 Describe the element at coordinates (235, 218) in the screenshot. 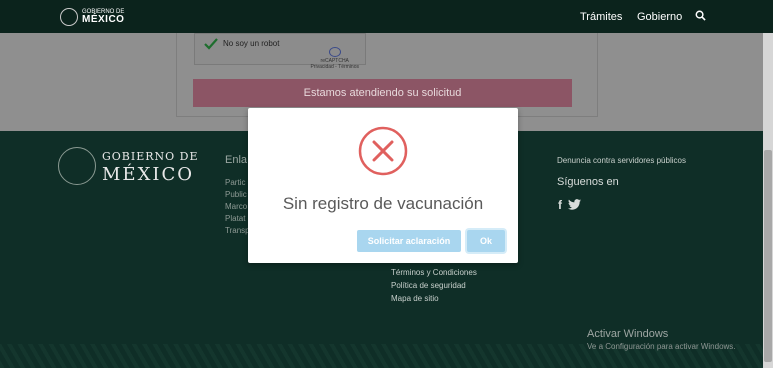

I see `footer-link: Platat` at that location.